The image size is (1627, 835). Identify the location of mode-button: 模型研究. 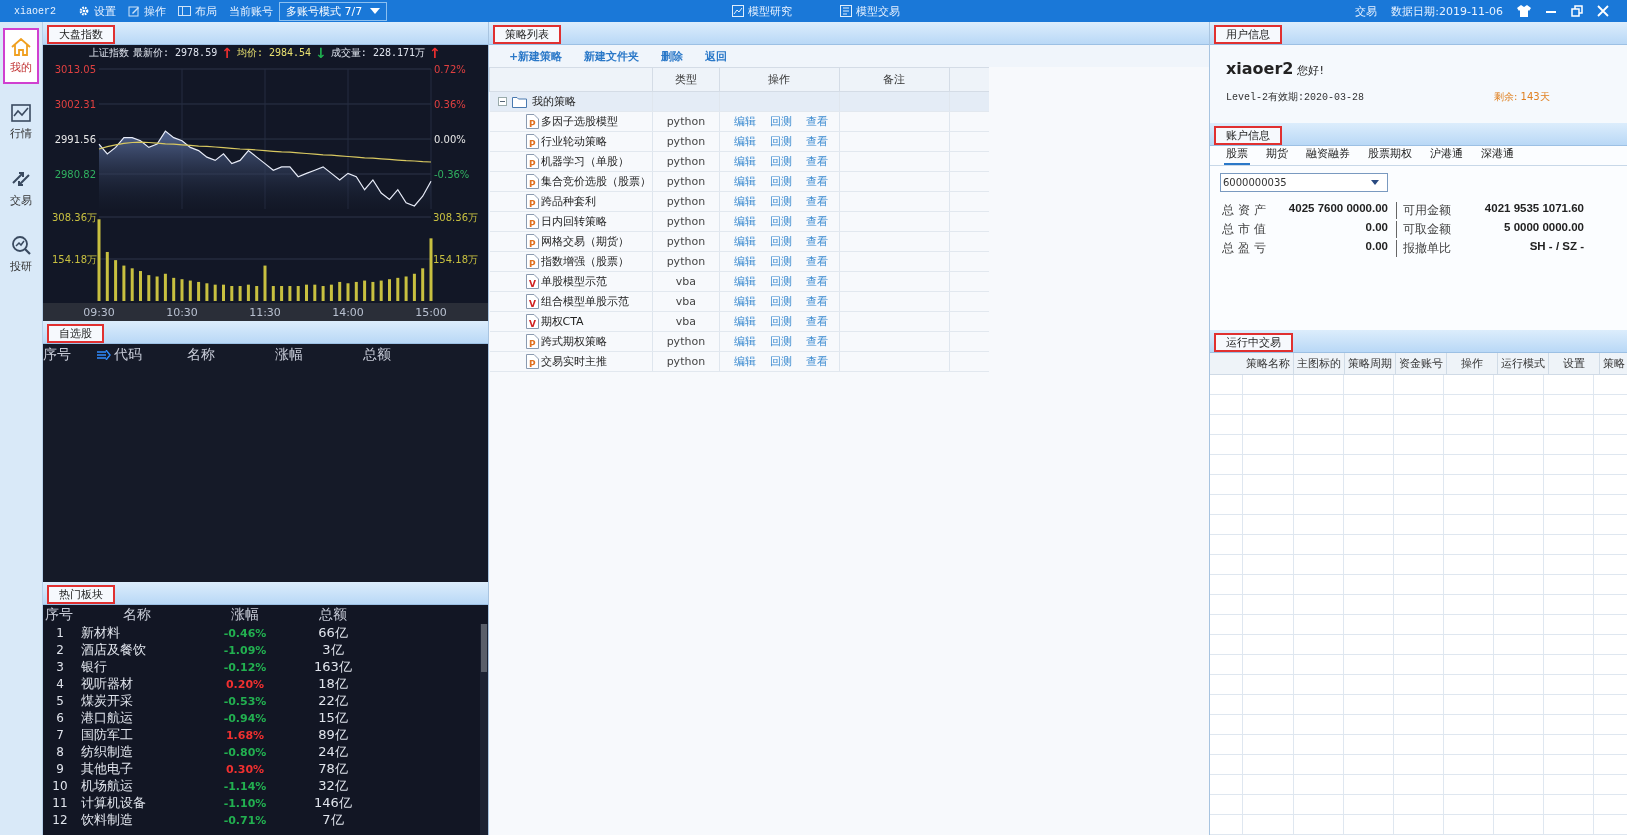
(762, 11).